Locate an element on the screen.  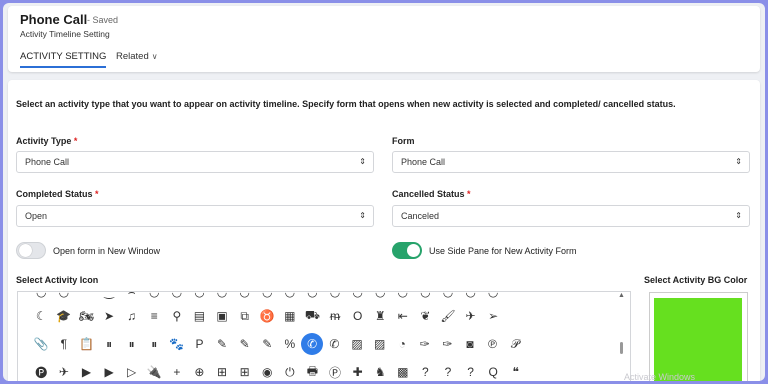
graduation-cap-icon: 🎓 is located at coordinates (64, 316).